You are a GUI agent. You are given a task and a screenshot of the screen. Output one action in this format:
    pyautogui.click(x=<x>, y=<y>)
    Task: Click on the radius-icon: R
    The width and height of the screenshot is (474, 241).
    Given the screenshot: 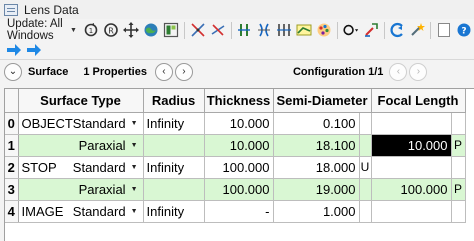 What is the action you would take?
    pyautogui.click(x=111, y=30)
    